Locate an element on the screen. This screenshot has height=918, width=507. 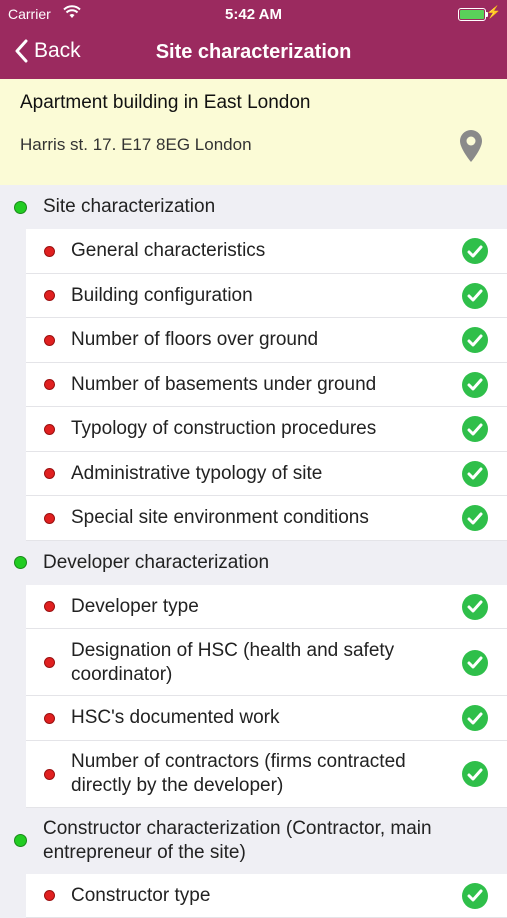
checklist-item: Typology of construction procedures is located at coordinates (266, 429).